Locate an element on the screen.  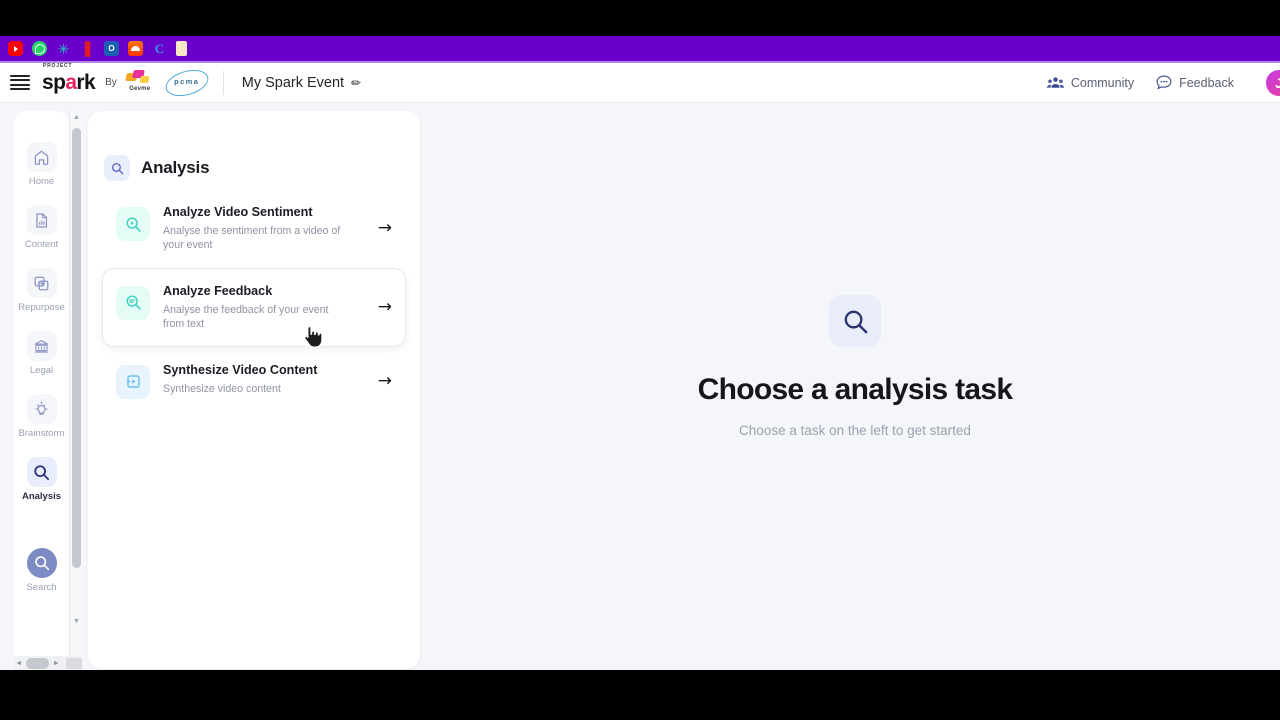
sidebar-horizontal-scrollbar: ◄ ► is located at coordinates (48, 663).